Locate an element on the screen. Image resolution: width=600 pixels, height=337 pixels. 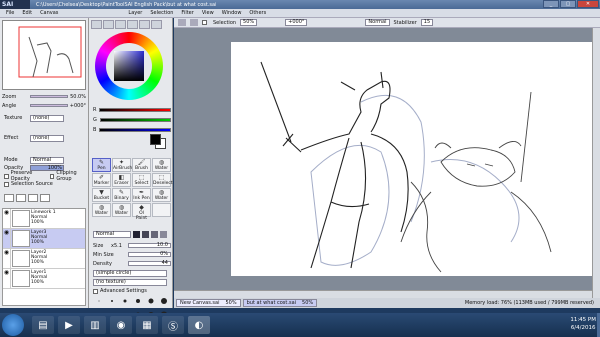
blue-slider is located at coordinates (135, 129).